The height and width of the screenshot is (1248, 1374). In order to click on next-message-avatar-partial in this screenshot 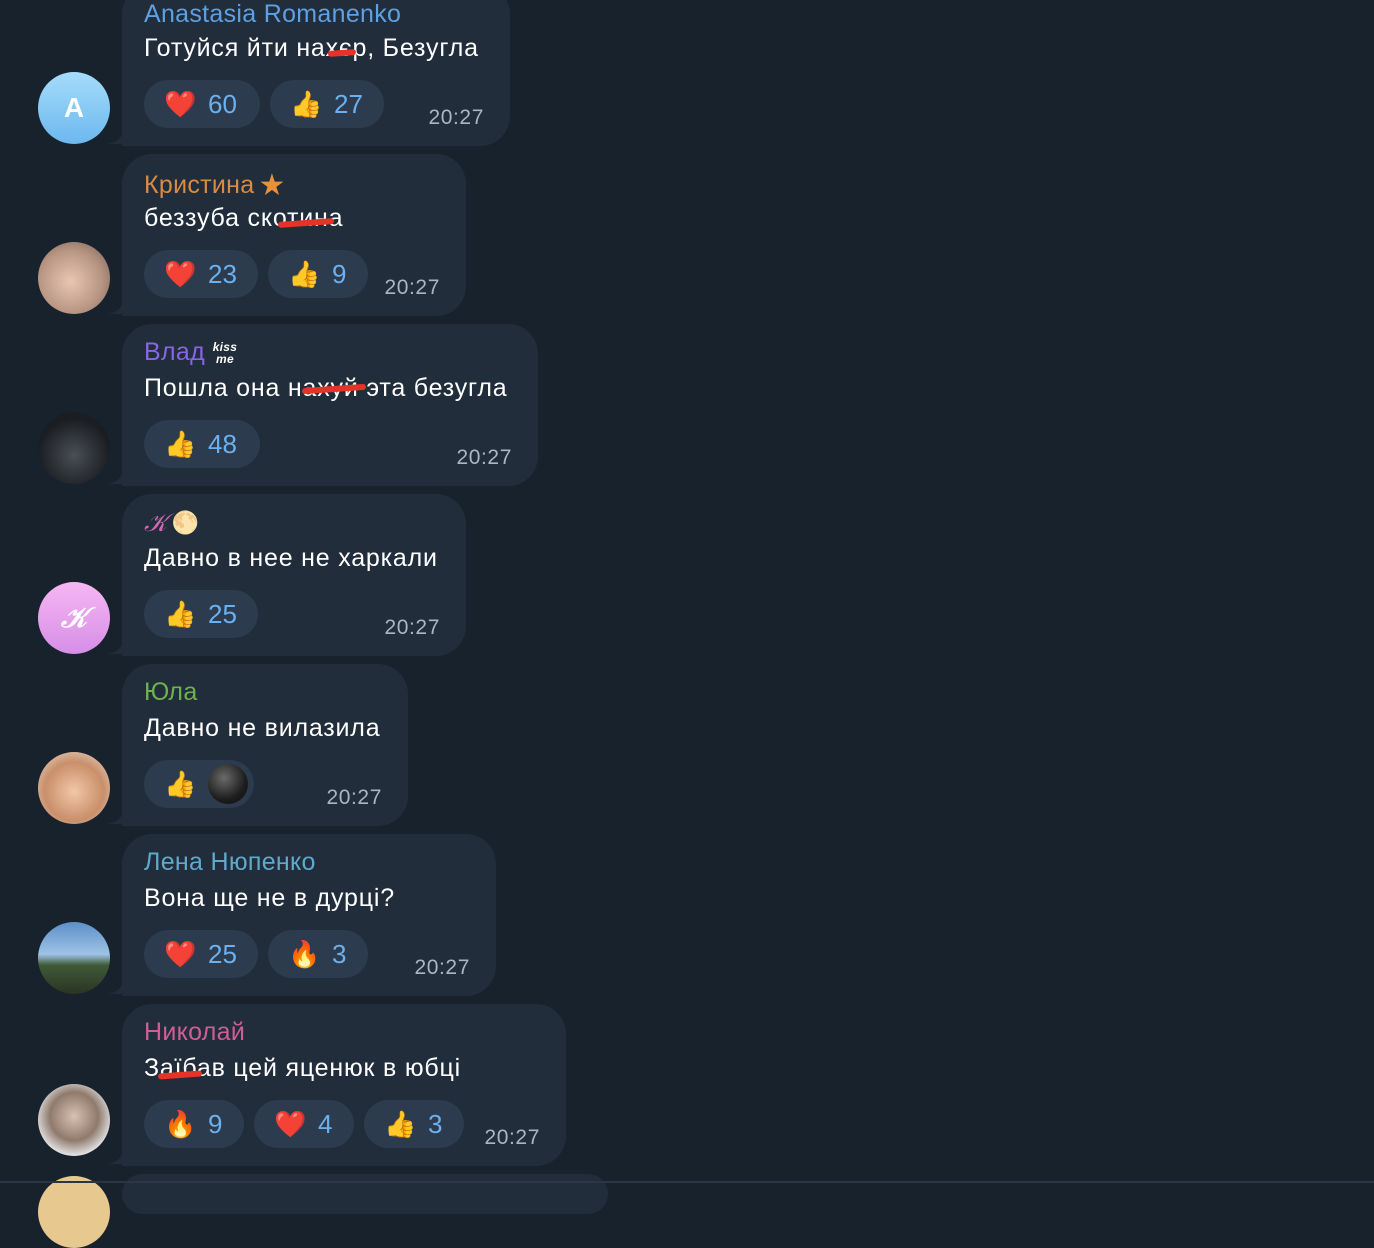, I will do `click(74, 1212)`.